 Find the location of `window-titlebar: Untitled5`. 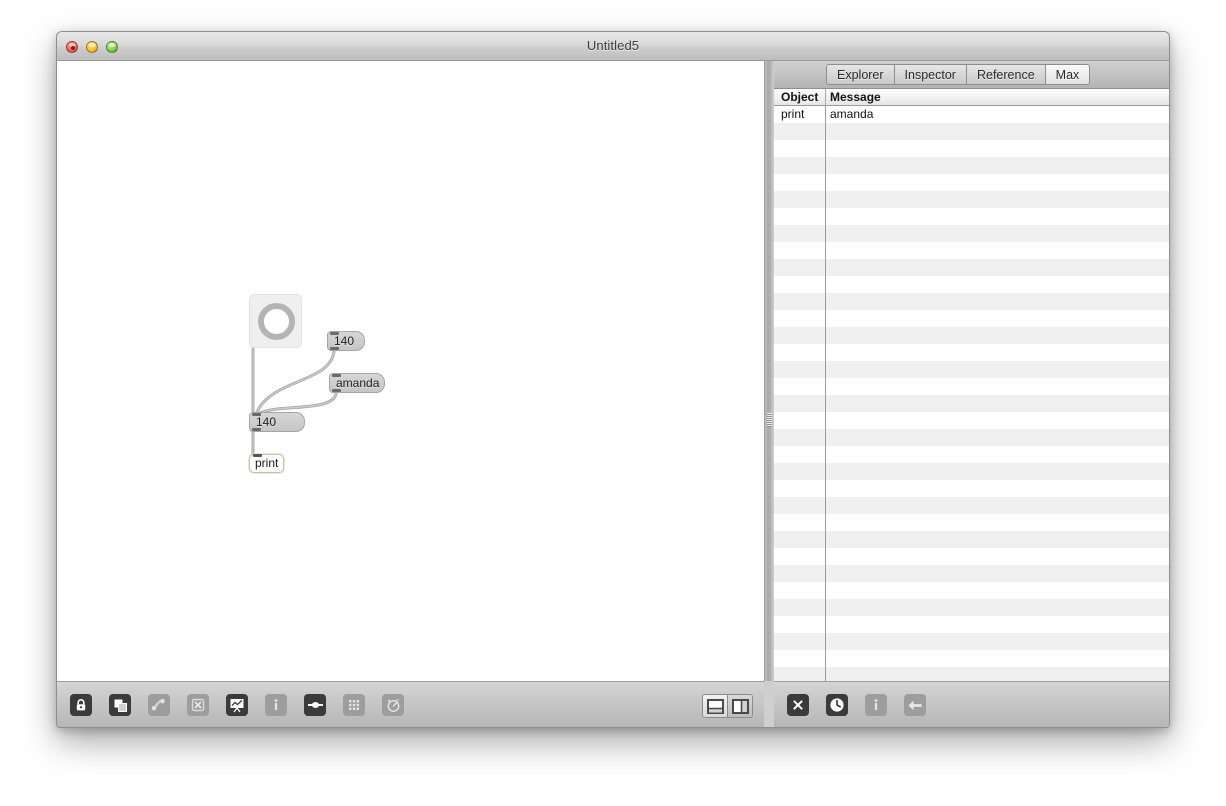

window-titlebar: Untitled5 is located at coordinates (613, 46).